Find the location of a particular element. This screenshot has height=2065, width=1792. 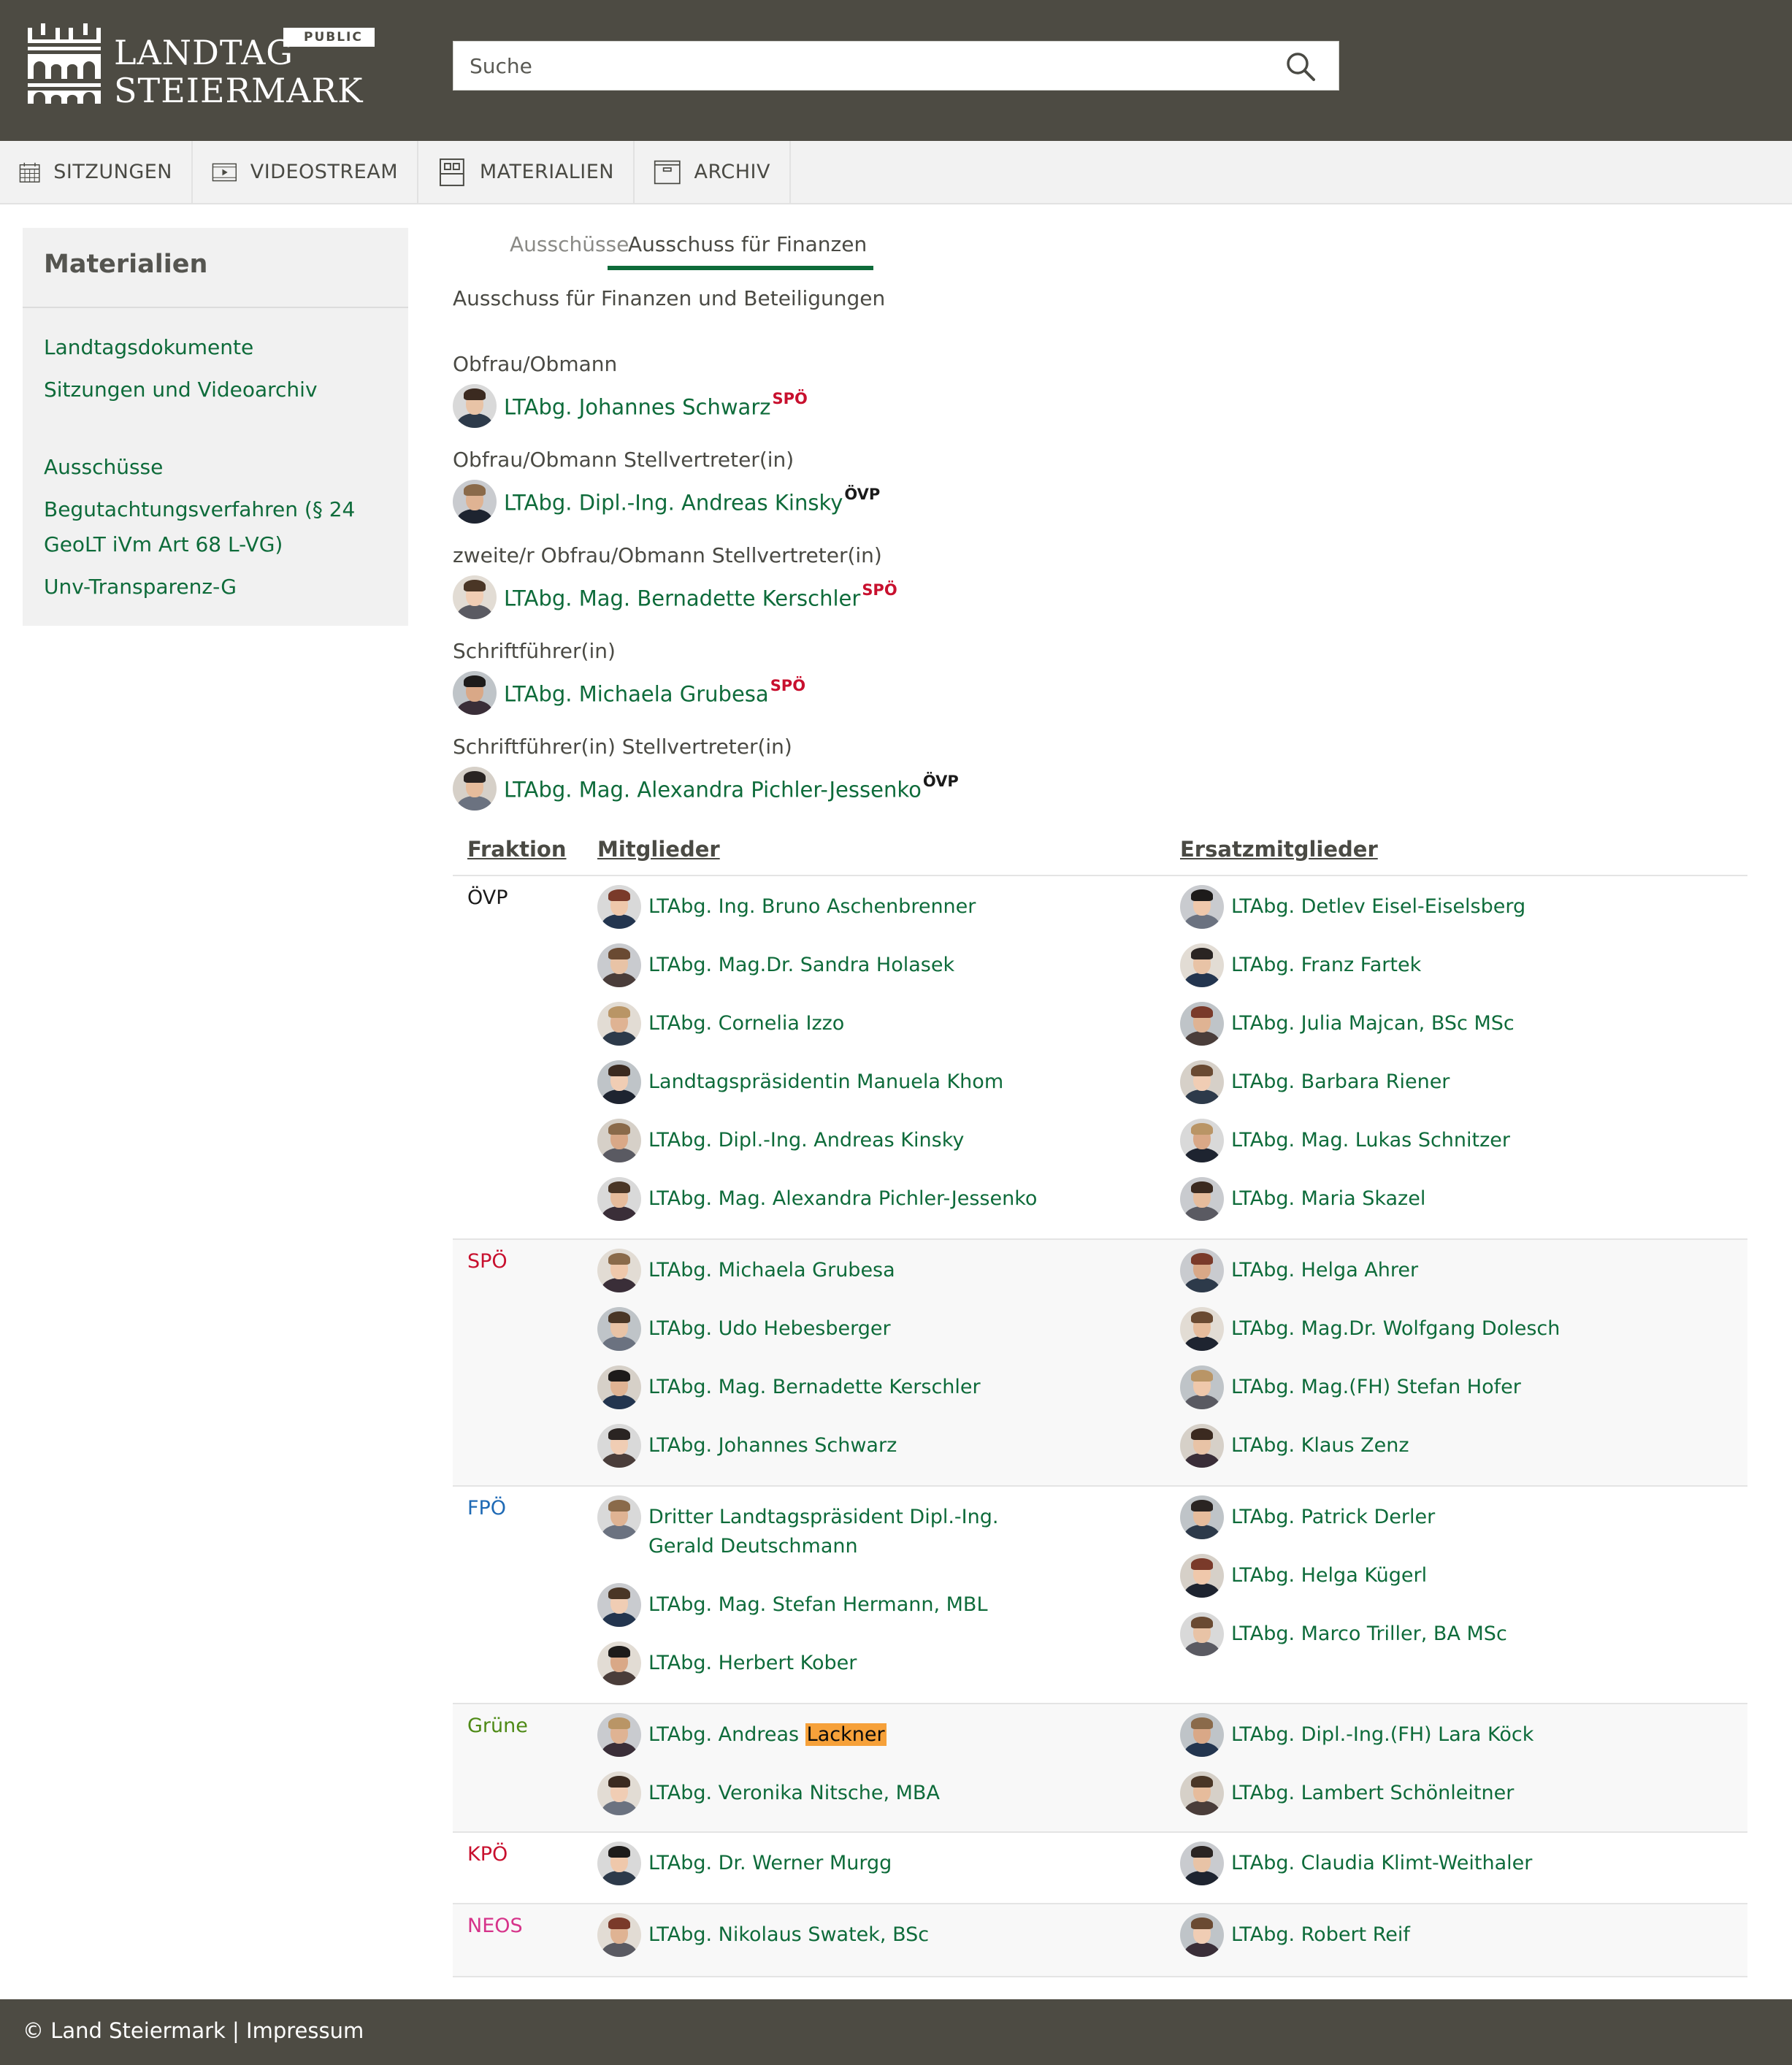

person-name-link: LTAbg. Herbert Kober is located at coordinates (752, 1663).